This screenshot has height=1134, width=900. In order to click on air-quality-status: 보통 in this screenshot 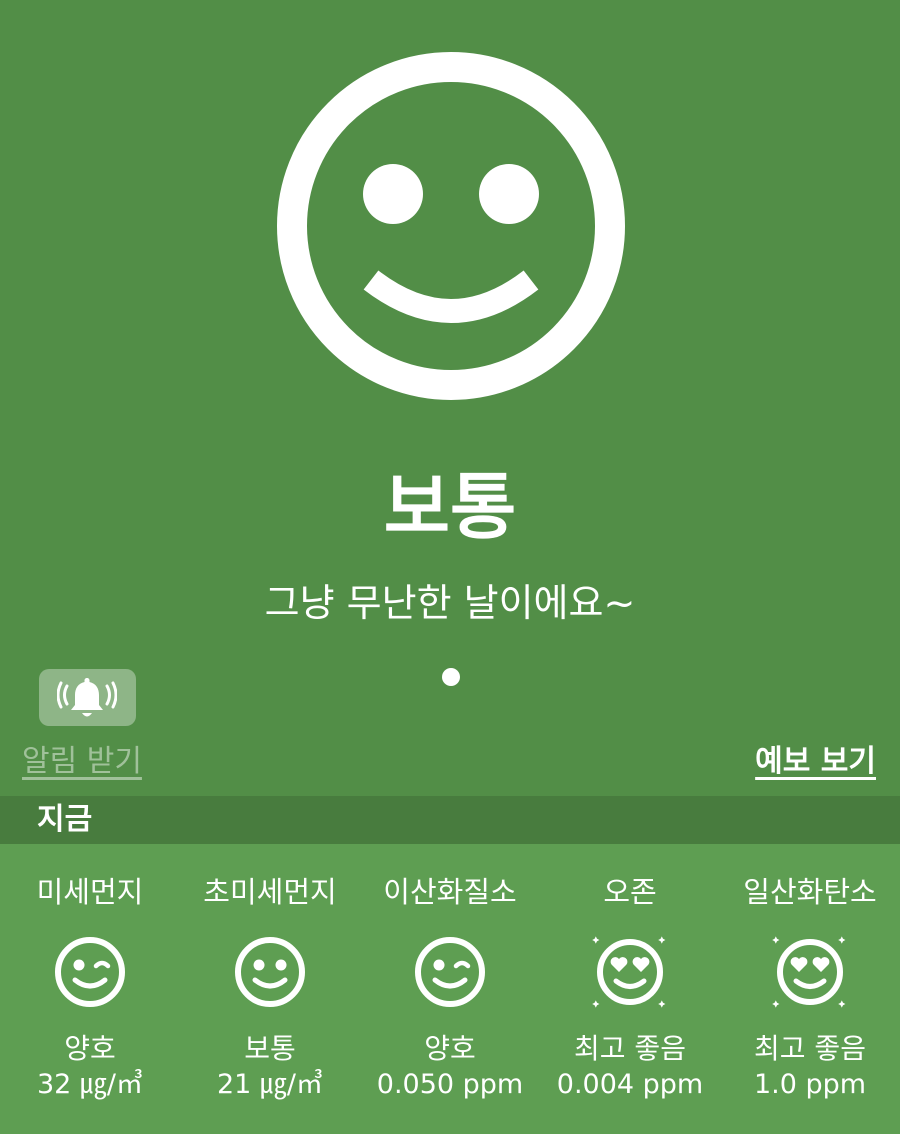, I will do `click(450, 507)`.